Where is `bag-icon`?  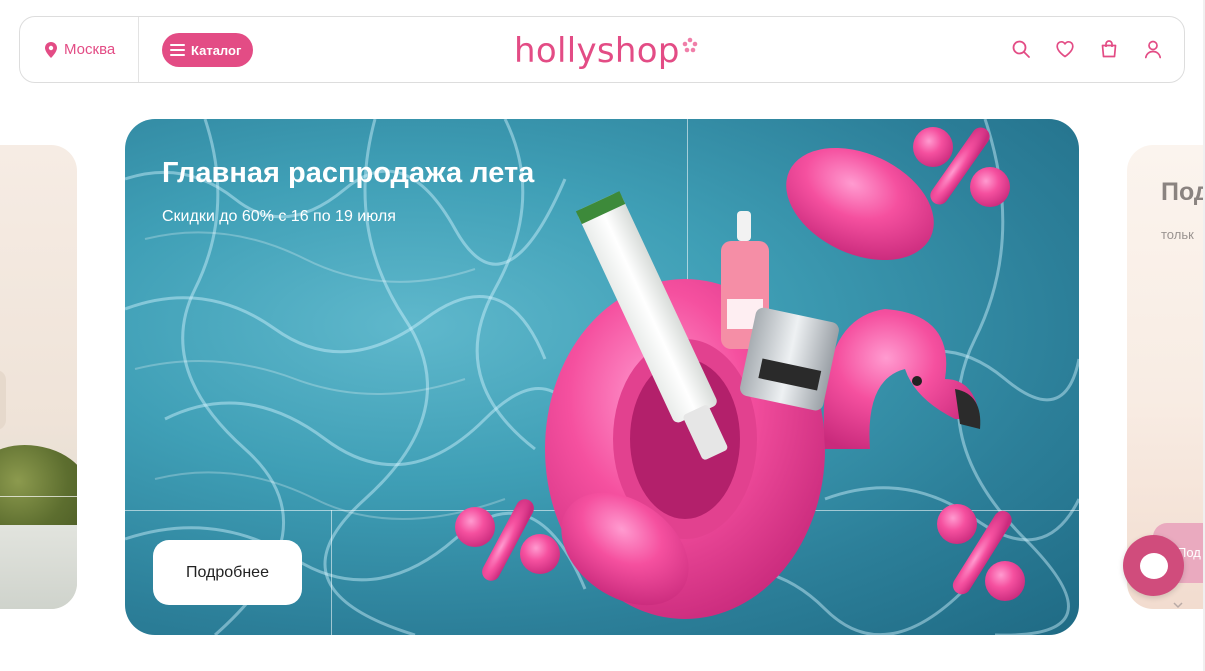 bag-icon is located at coordinates (1109, 49).